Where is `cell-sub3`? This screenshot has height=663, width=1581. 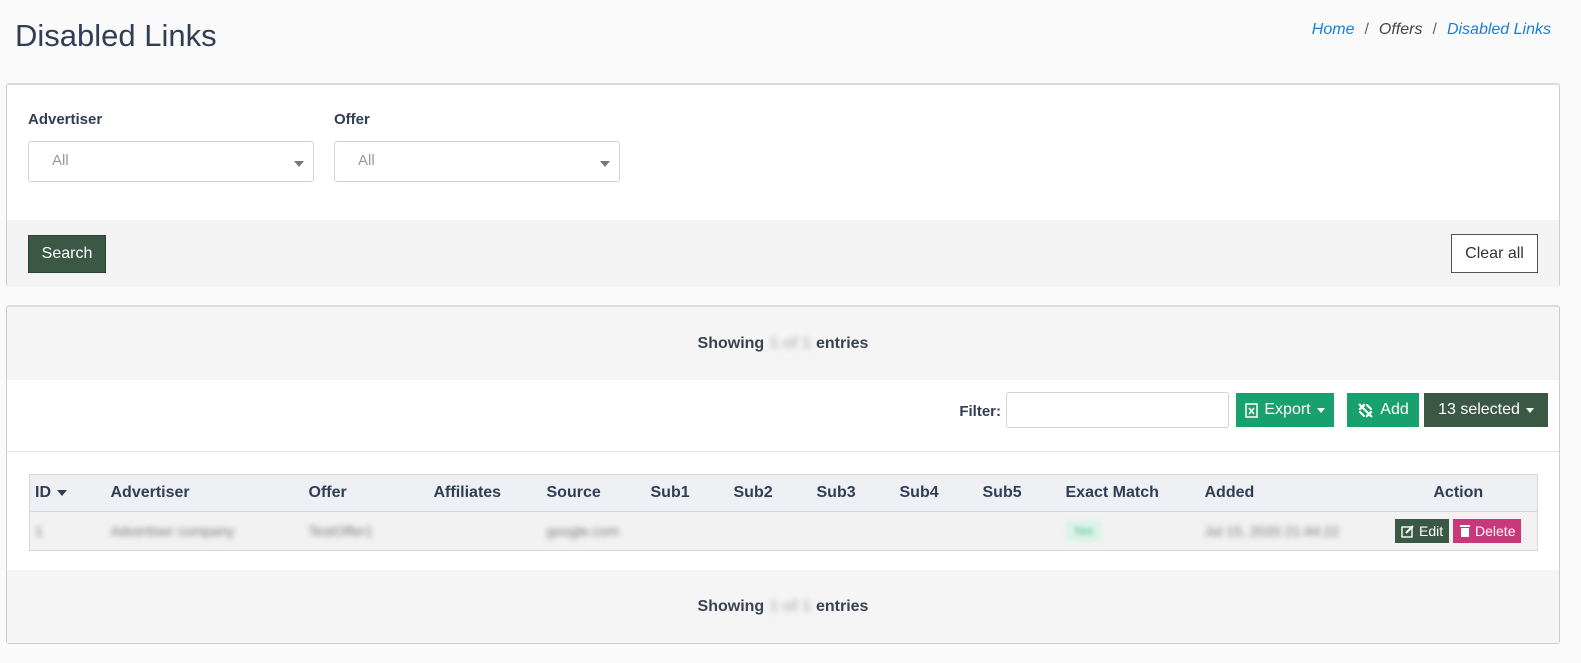 cell-sub3 is located at coordinates (853, 531).